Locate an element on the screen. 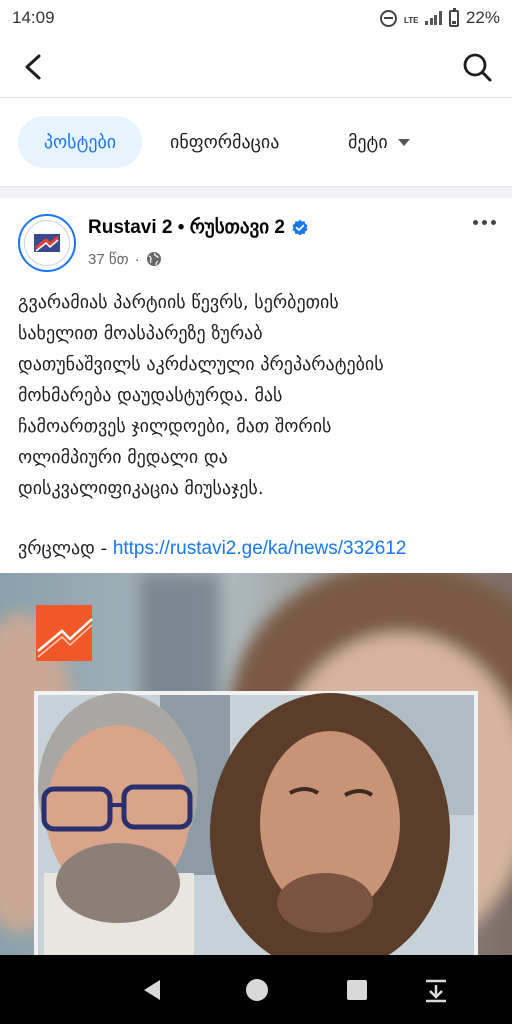 This screenshot has height=1024, width=512. system-recents-button is located at coordinates (358, 990).